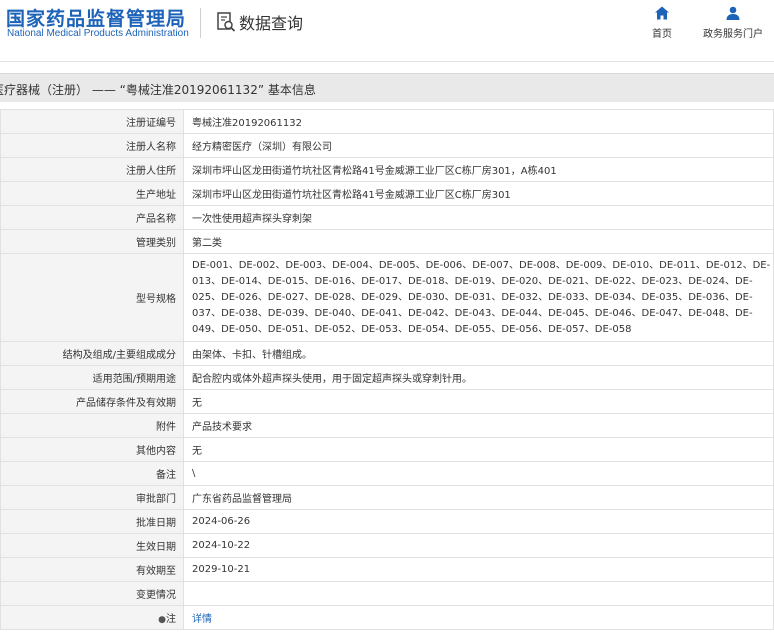 Image resolution: width=774 pixels, height=639 pixels. Describe the element at coordinates (478, 569) in the screenshot. I see `field-value: 2029-10-21` at that location.